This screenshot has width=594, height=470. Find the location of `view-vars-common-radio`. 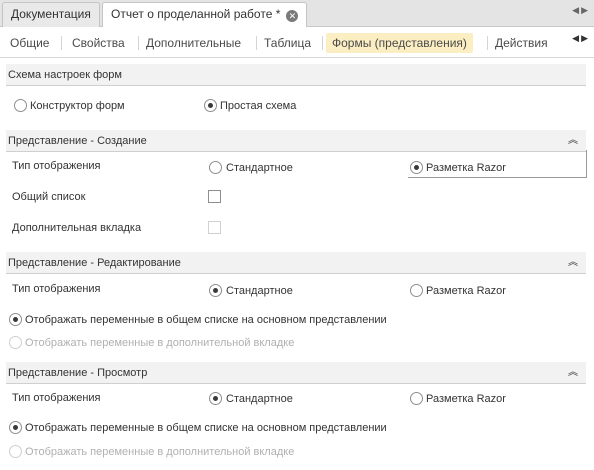

view-vars-common-radio is located at coordinates (15, 427).